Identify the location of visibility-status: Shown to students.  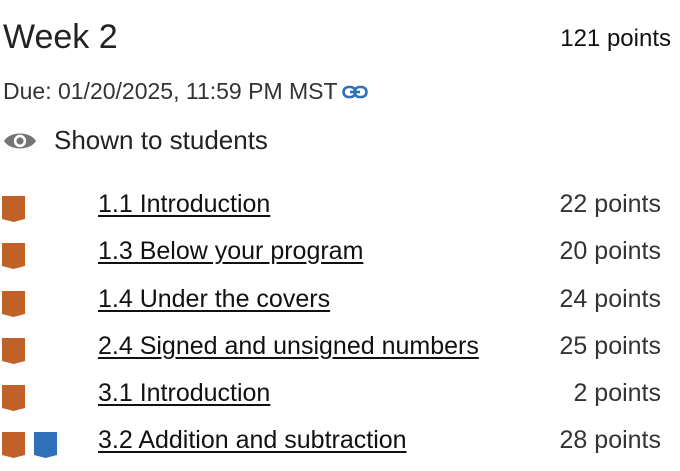
(135, 140).